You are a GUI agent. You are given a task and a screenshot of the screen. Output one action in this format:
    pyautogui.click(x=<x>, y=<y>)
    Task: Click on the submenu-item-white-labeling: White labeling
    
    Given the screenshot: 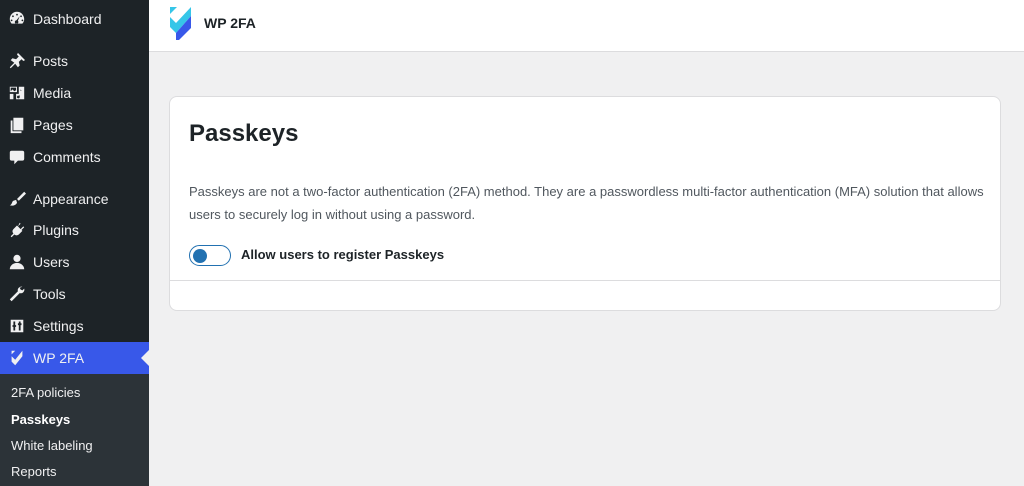 What is the action you would take?
    pyautogui.click(x=52, y=445)
    